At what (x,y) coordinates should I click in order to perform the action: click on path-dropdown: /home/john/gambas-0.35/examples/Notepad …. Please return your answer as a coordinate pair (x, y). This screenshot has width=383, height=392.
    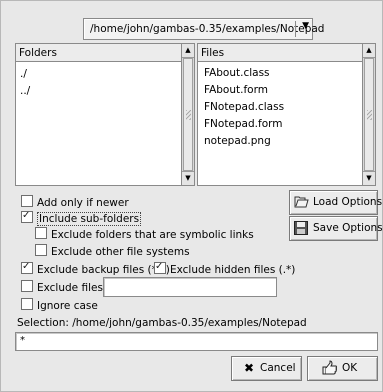
    Looking at the image, I should click on (203, 29).